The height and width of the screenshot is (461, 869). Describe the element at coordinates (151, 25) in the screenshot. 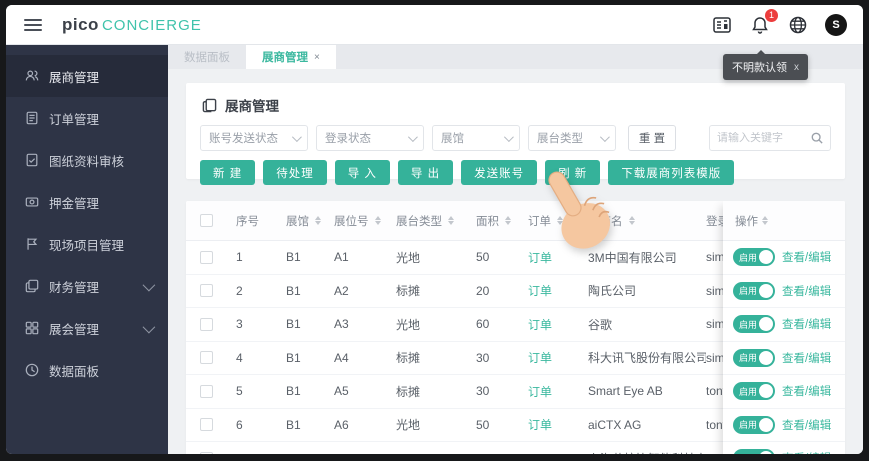

I see `logo-concierge: CONCIERGE` at that location.